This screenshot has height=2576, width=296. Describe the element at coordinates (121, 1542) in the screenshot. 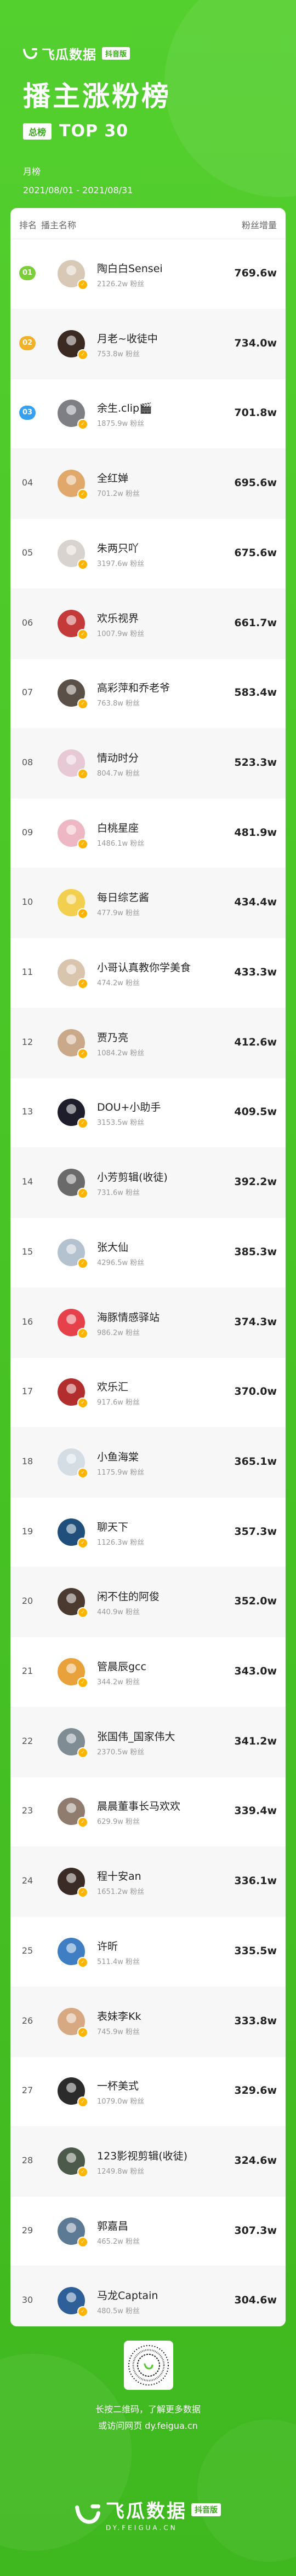

I see `fan-count: 1126.3w 粉丝` at that location.